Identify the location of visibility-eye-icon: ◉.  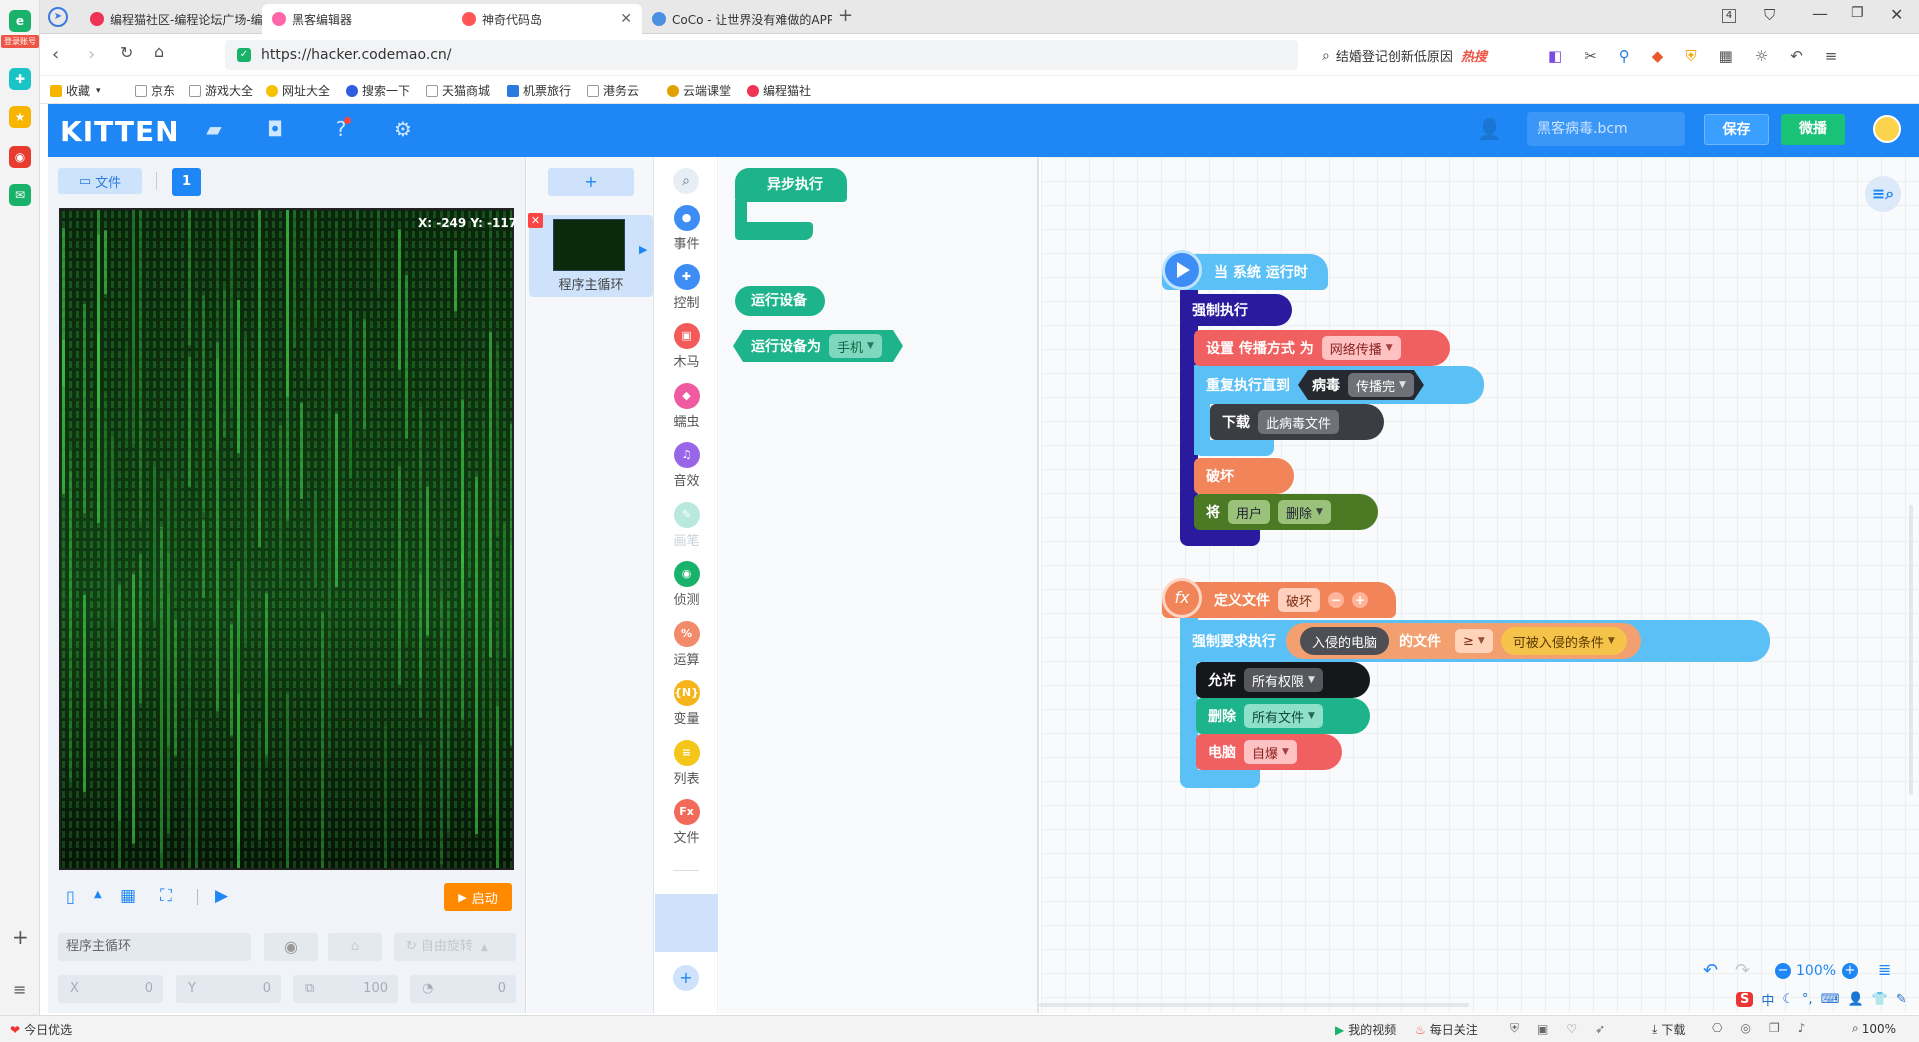
(291, 947).